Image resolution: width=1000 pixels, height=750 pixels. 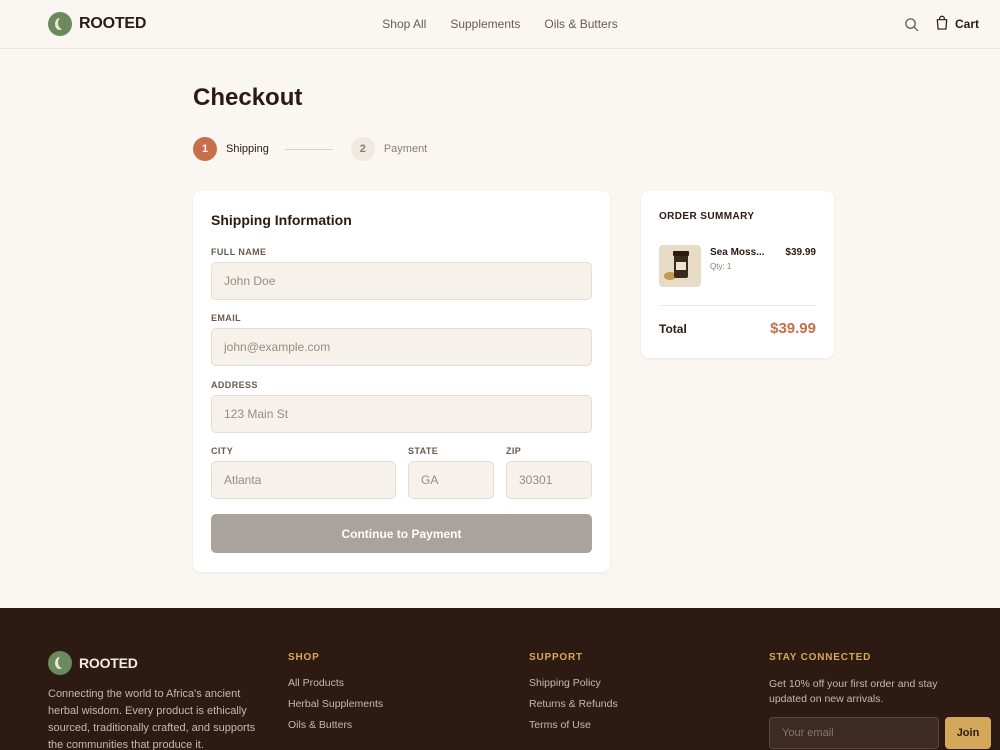 I want to click on footer-brand-logo: ROOTED, so click(x=93, y=663).